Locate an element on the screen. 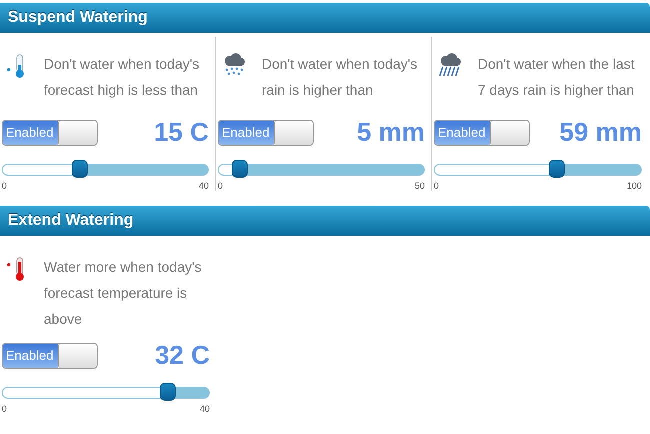  rule-description: Don't water when today's forecast high is less than is located at coordinates (122, 77).